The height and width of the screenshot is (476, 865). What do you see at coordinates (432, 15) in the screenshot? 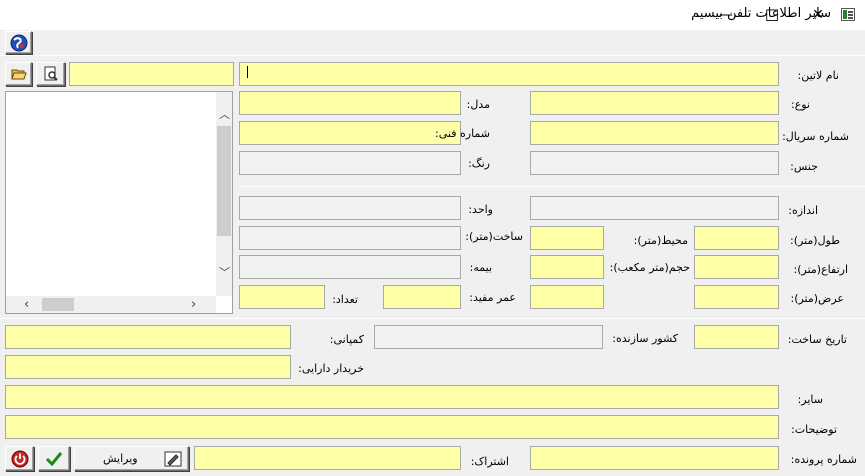
I see `title-bar: ✕ ☐ — سایر اطلاعات تلفن بیسیم` at bounding box center [432, 15].